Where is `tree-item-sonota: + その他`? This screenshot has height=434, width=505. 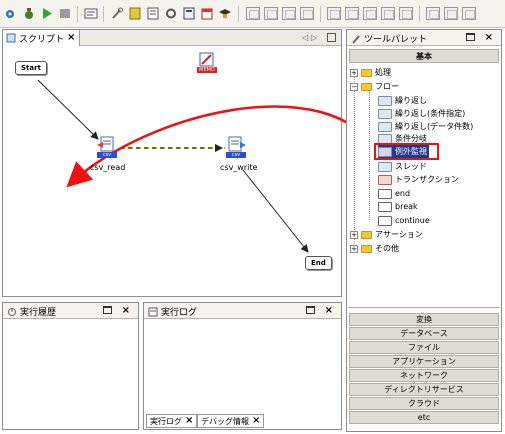
tree-item-sonota: + その他 is located at coordinates (374, 248).